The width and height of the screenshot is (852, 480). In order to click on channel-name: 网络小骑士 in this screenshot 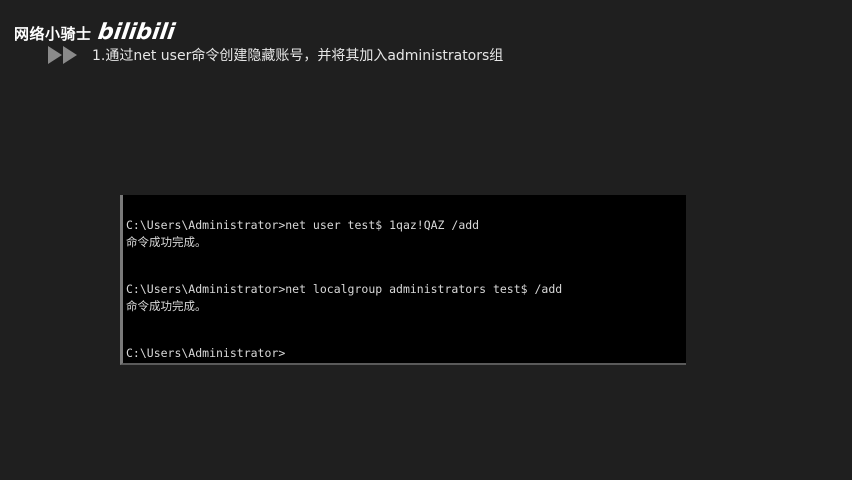, I will do `click(53, 33)`.